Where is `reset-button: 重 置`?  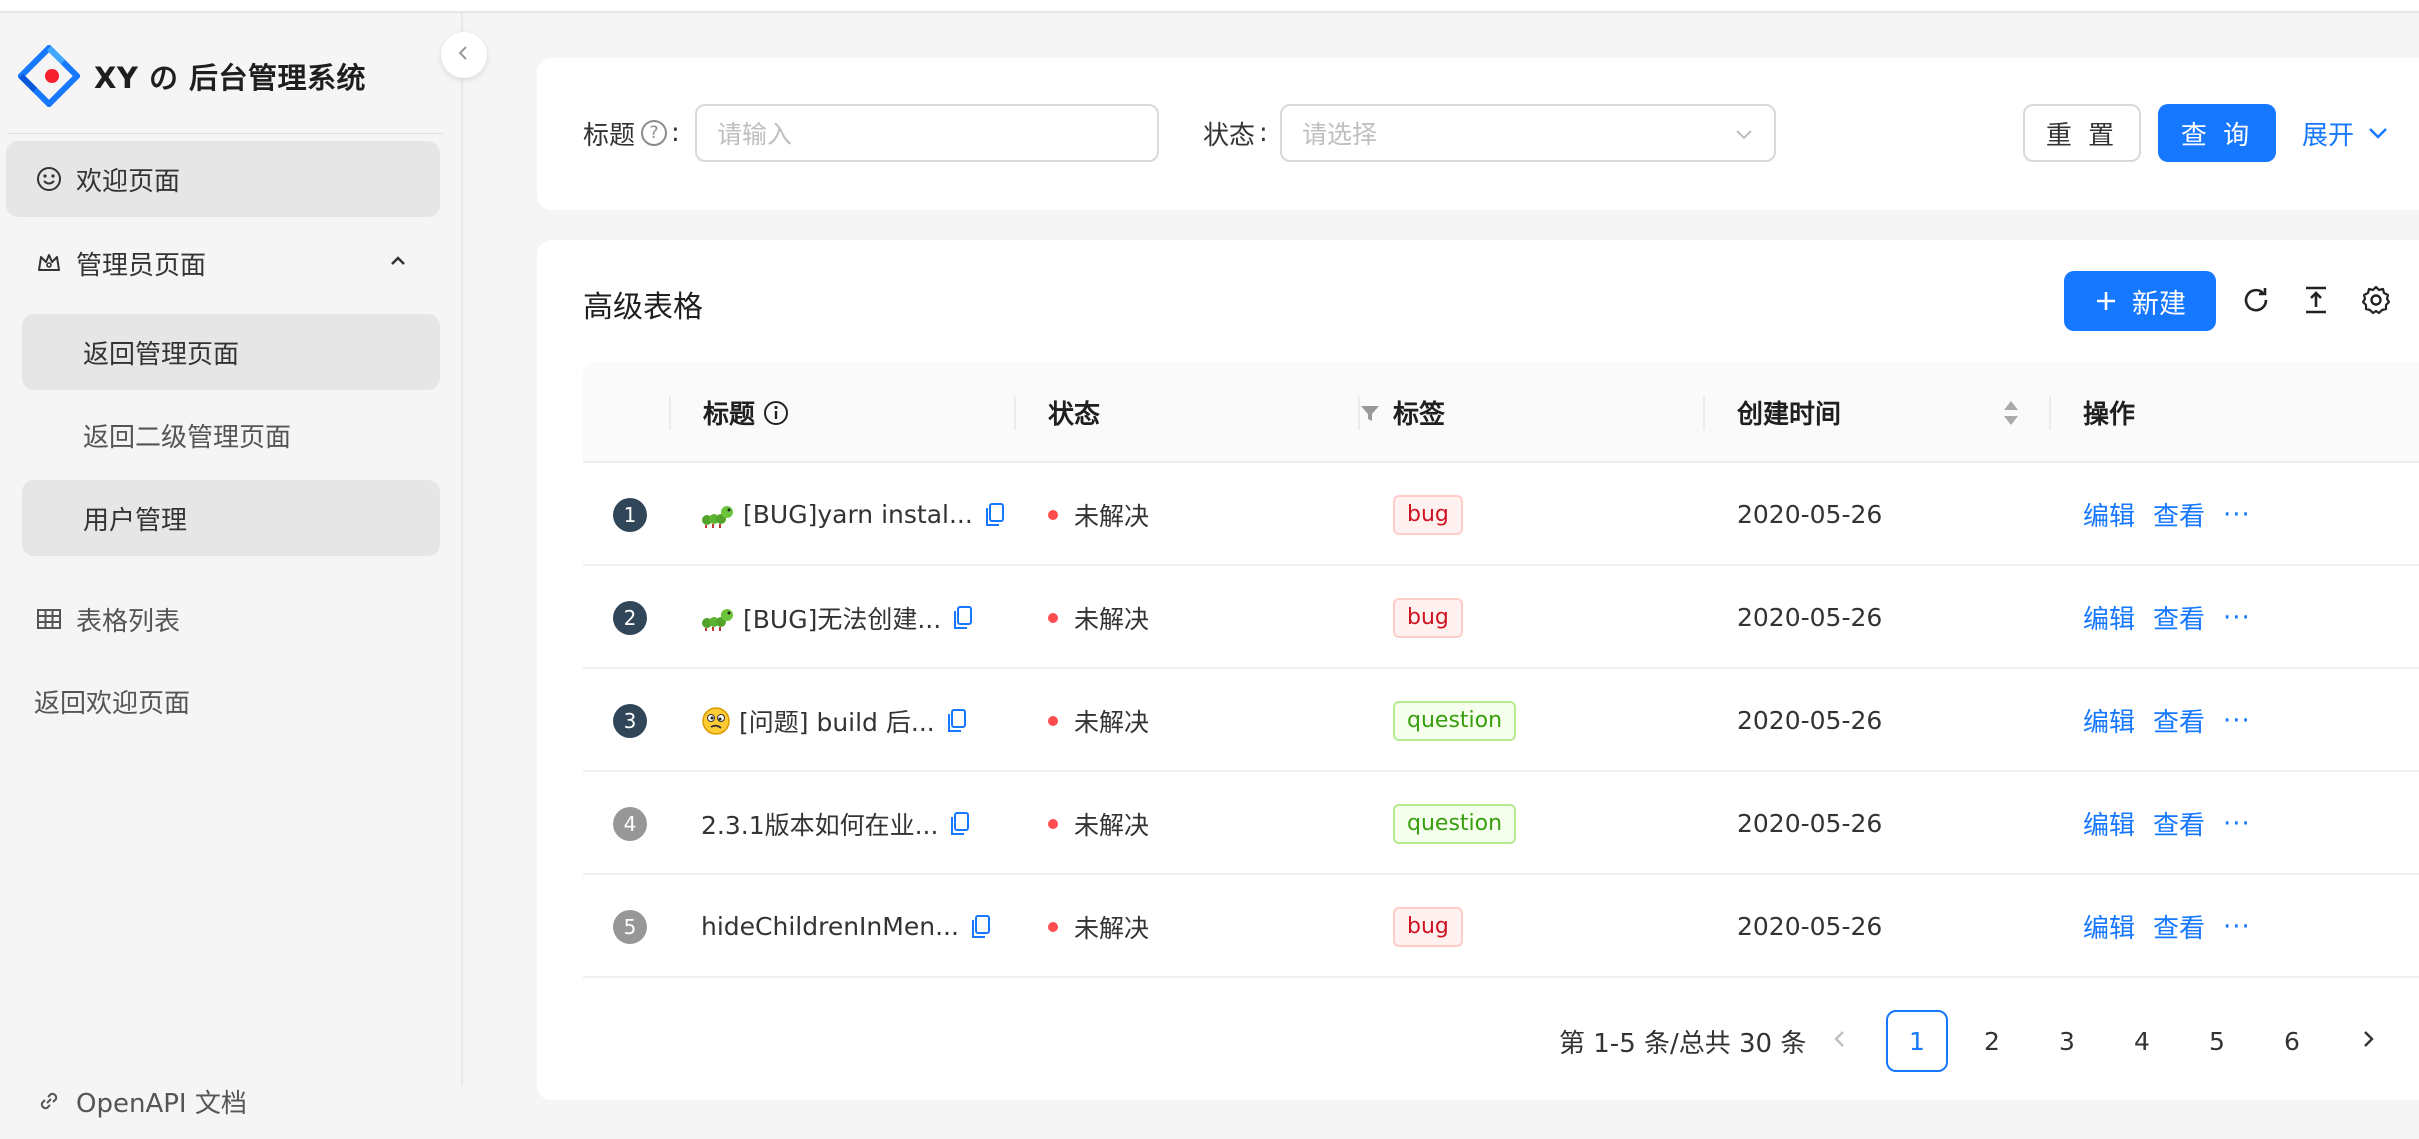
reset-button: 重 置 is located at coordinates (2082, 133).